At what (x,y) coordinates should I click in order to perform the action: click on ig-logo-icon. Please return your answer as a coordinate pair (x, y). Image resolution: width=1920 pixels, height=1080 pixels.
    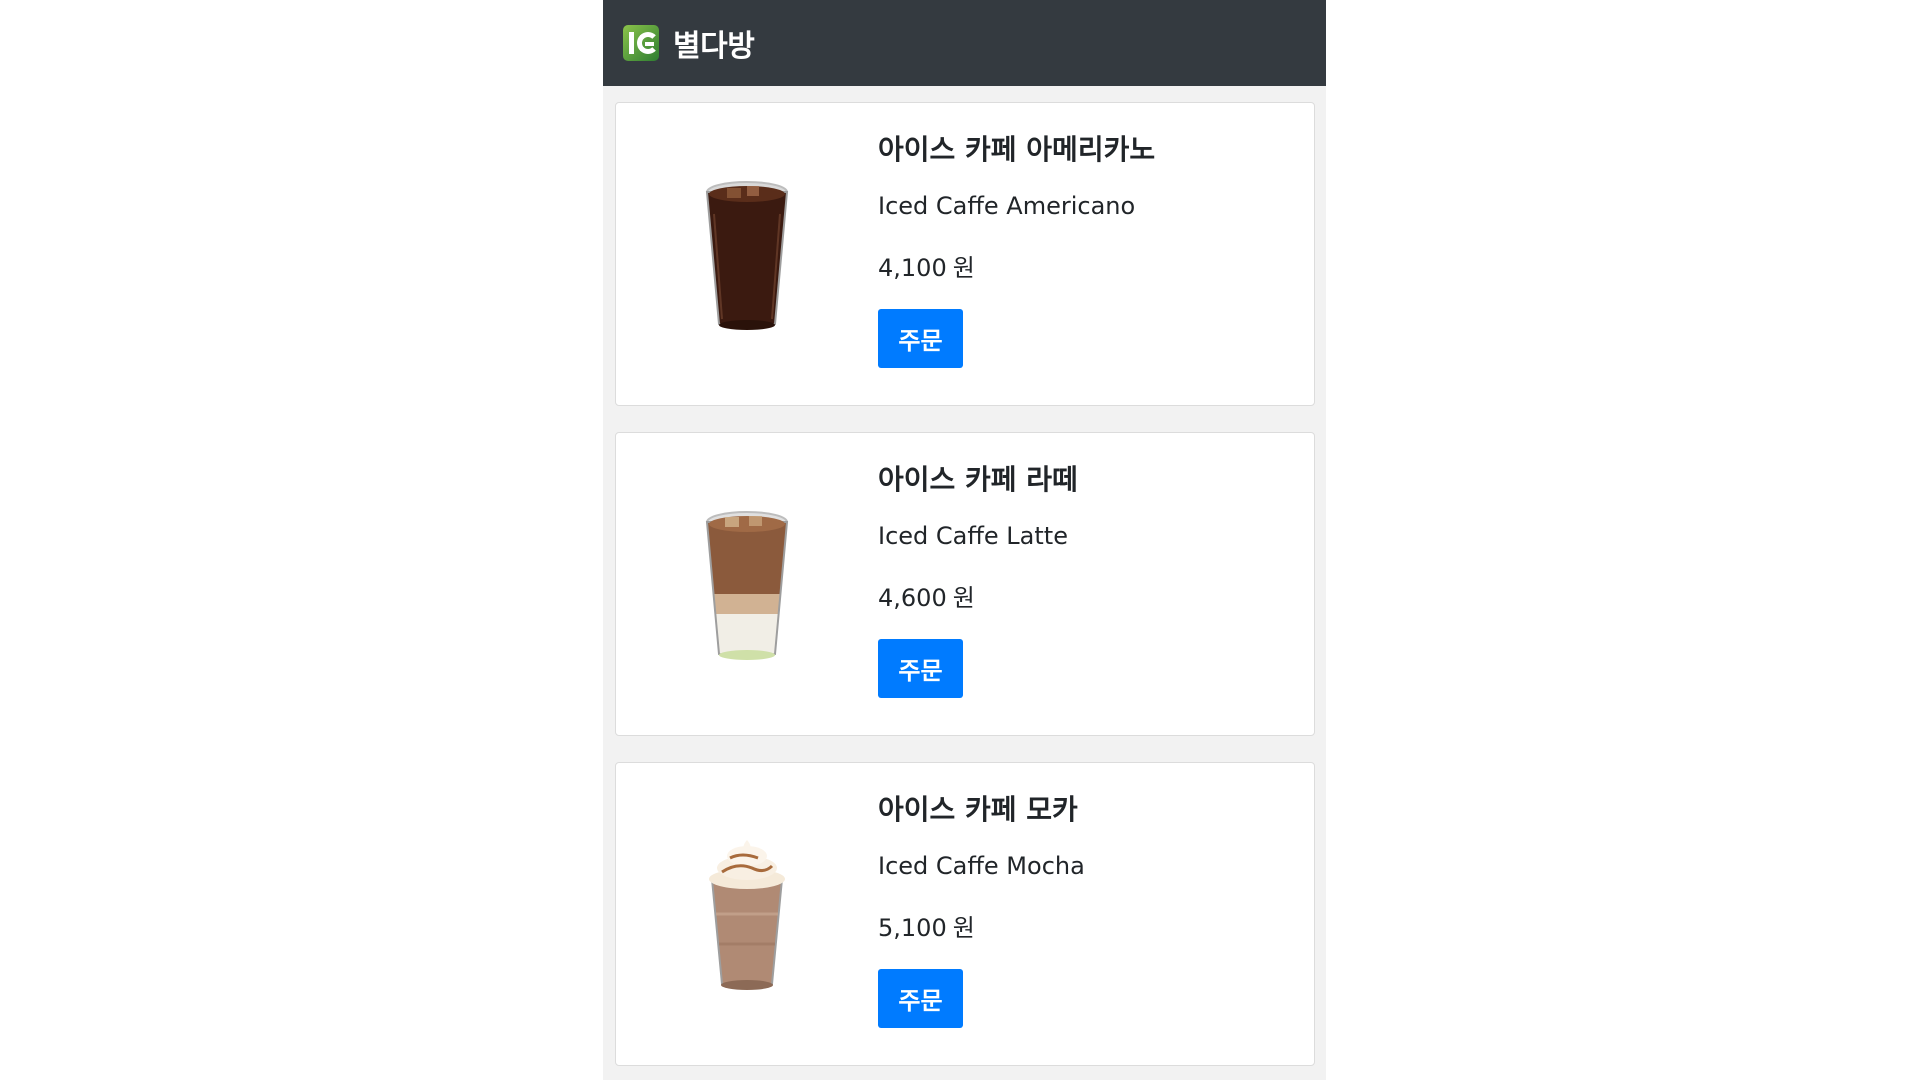
    Looking at the image, I should click on (641, 43).